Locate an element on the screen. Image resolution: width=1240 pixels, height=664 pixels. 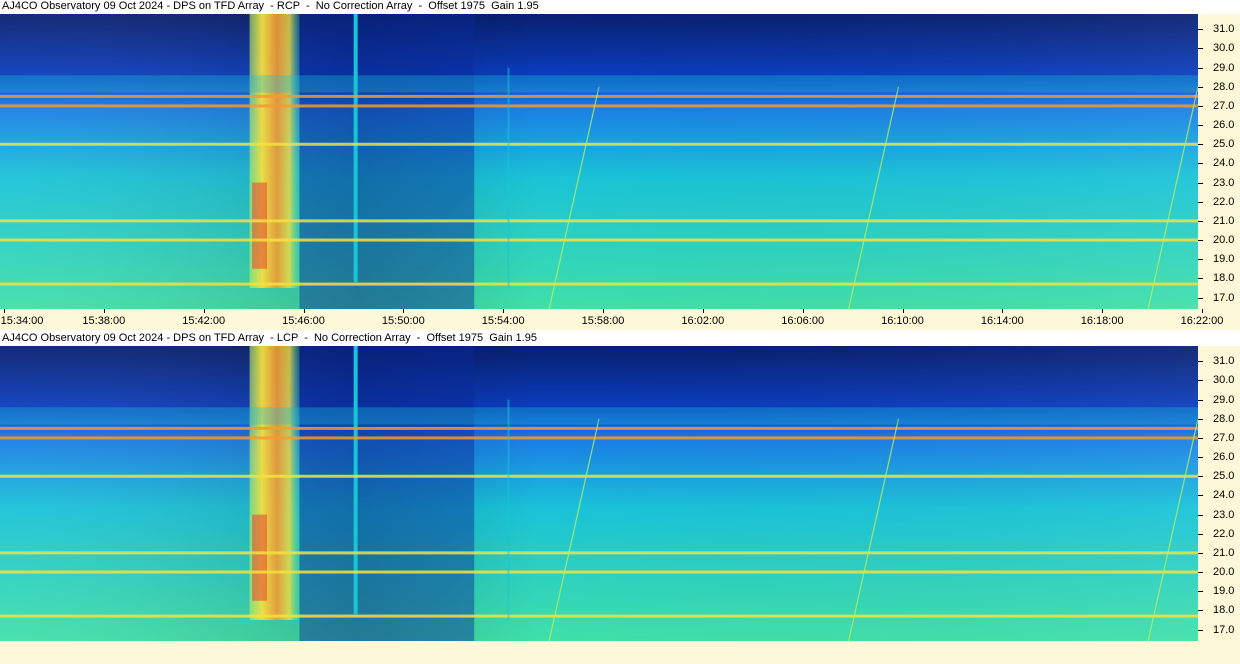
x-tick-label: 15:58:00 is located at coordinates (603, 321).